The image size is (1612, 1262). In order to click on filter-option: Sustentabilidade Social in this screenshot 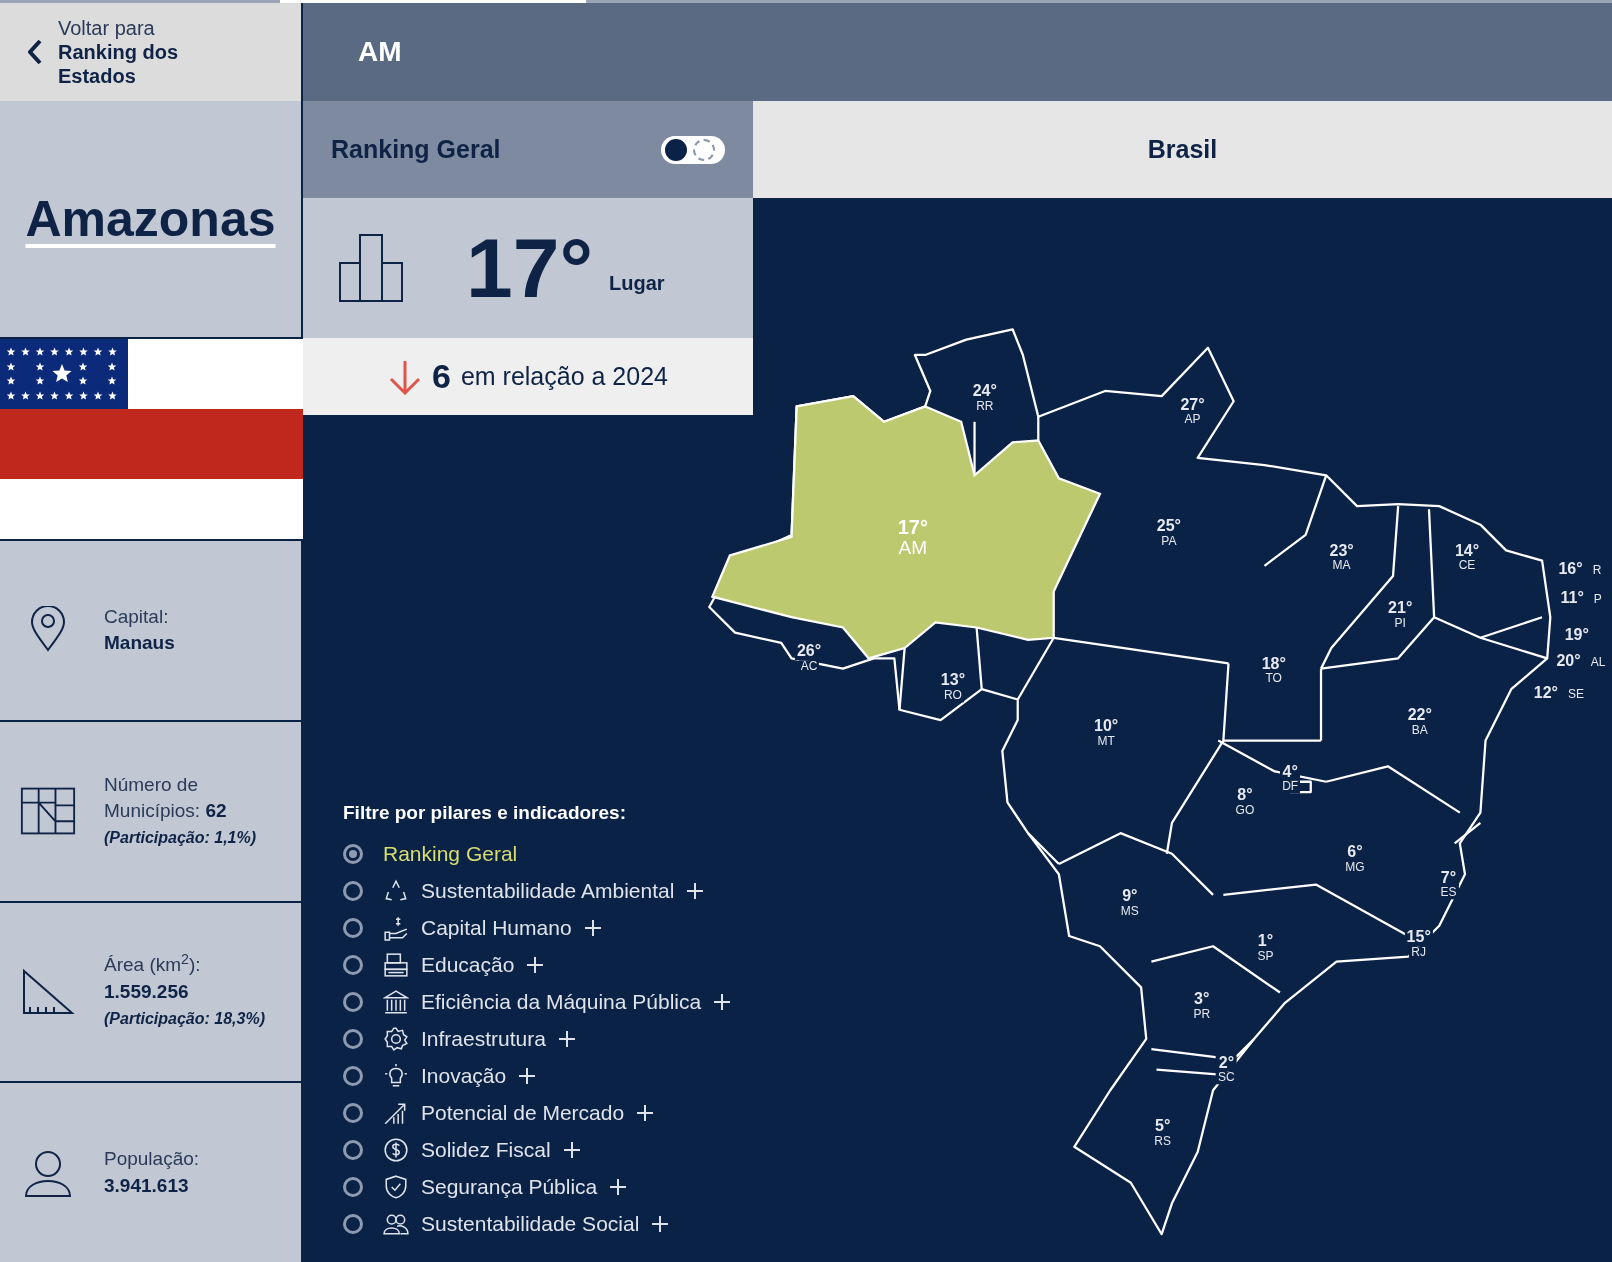, I will do `click(530, 1223)`.